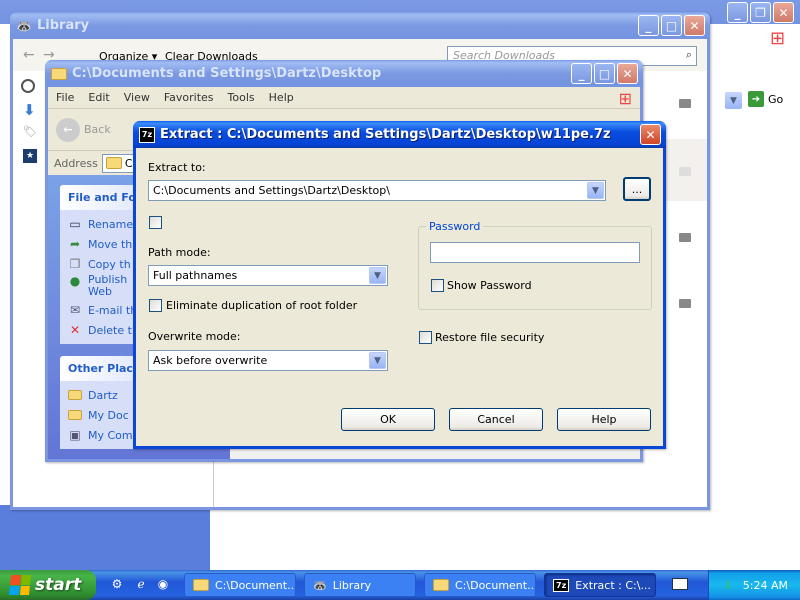 This screenshot has width=800, height=600. I want to click on bg-close-button: ✕, so click(783, 12).